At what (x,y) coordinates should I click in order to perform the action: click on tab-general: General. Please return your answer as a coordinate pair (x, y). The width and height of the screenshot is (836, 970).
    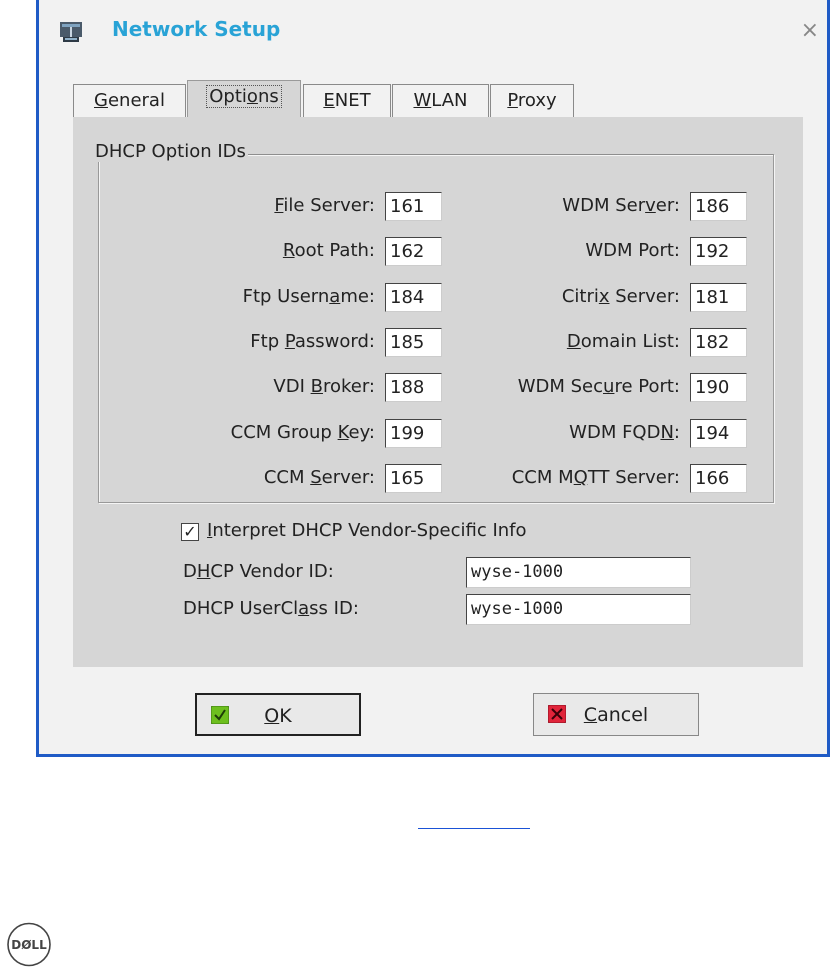
    Looking at the image, I should click on (129, 101).